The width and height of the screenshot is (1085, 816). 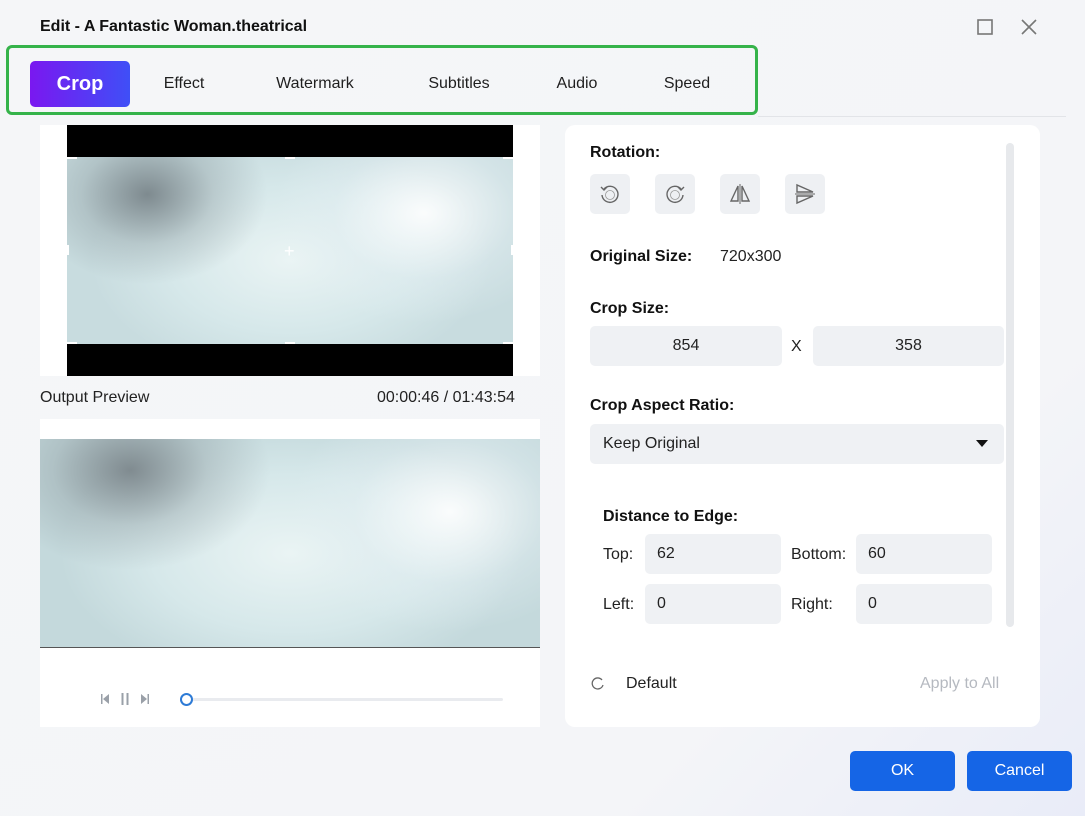 I want to click on crop-handle-top-left, so click(x=72, y=158).